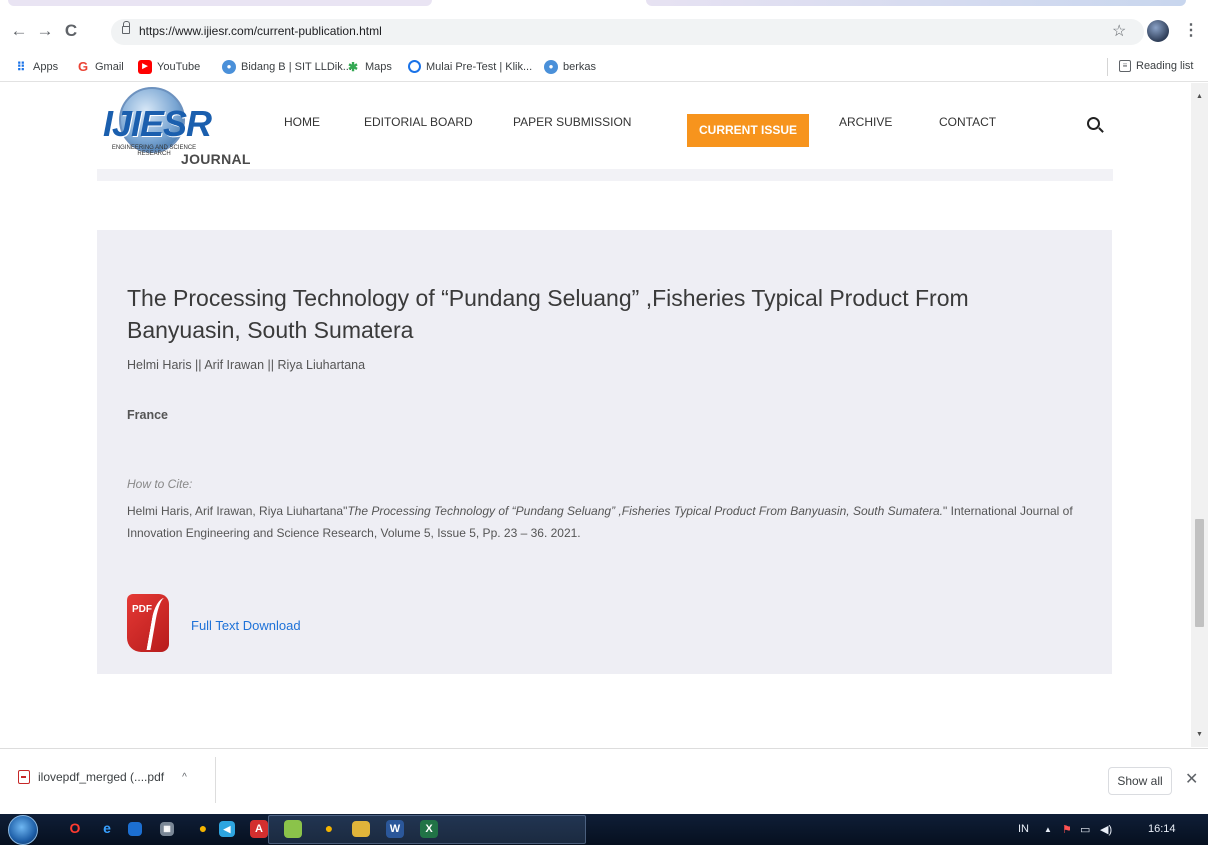 This screenshot has width=1208, height=845. Describe the element at coordinates (1199, 734) in the screenshot. I see `scroll-down-arrow-icon: ▼` at that location.